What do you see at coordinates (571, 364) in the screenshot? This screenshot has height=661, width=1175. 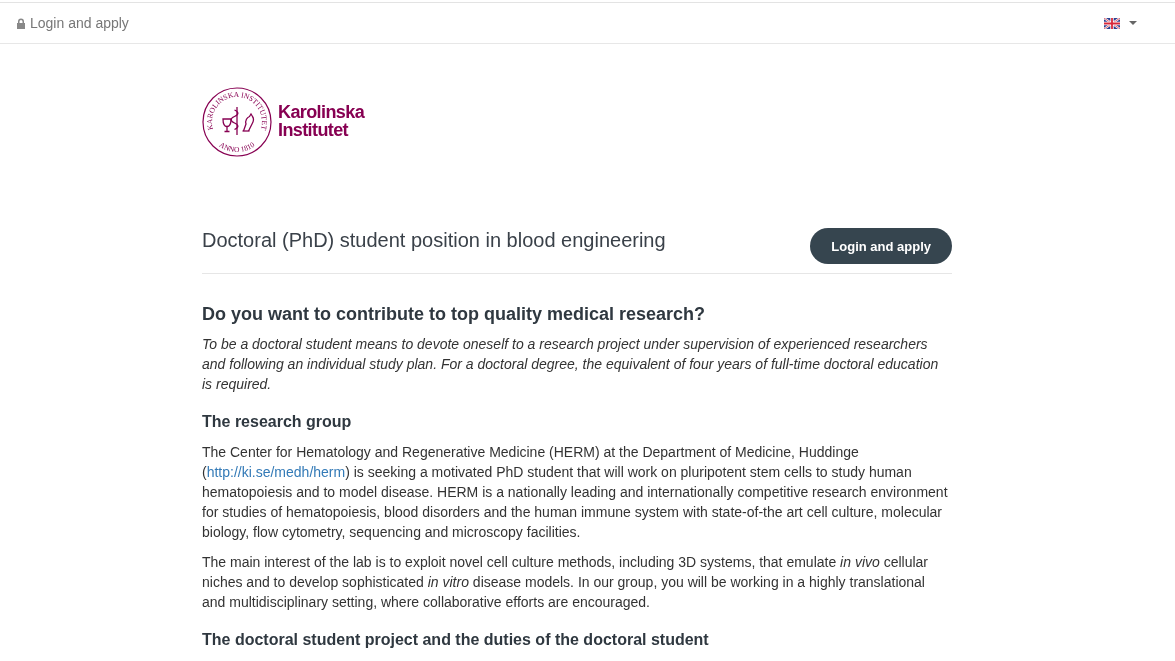 I see `body-paragraph: To be a doctoral student means to devote oneself to a research project under supervision of experienced researchers and following an individual study plan. For a doctoral degree, the equivalent of four years of full-time doctoral education is required.` at bounding box center [571, 364].